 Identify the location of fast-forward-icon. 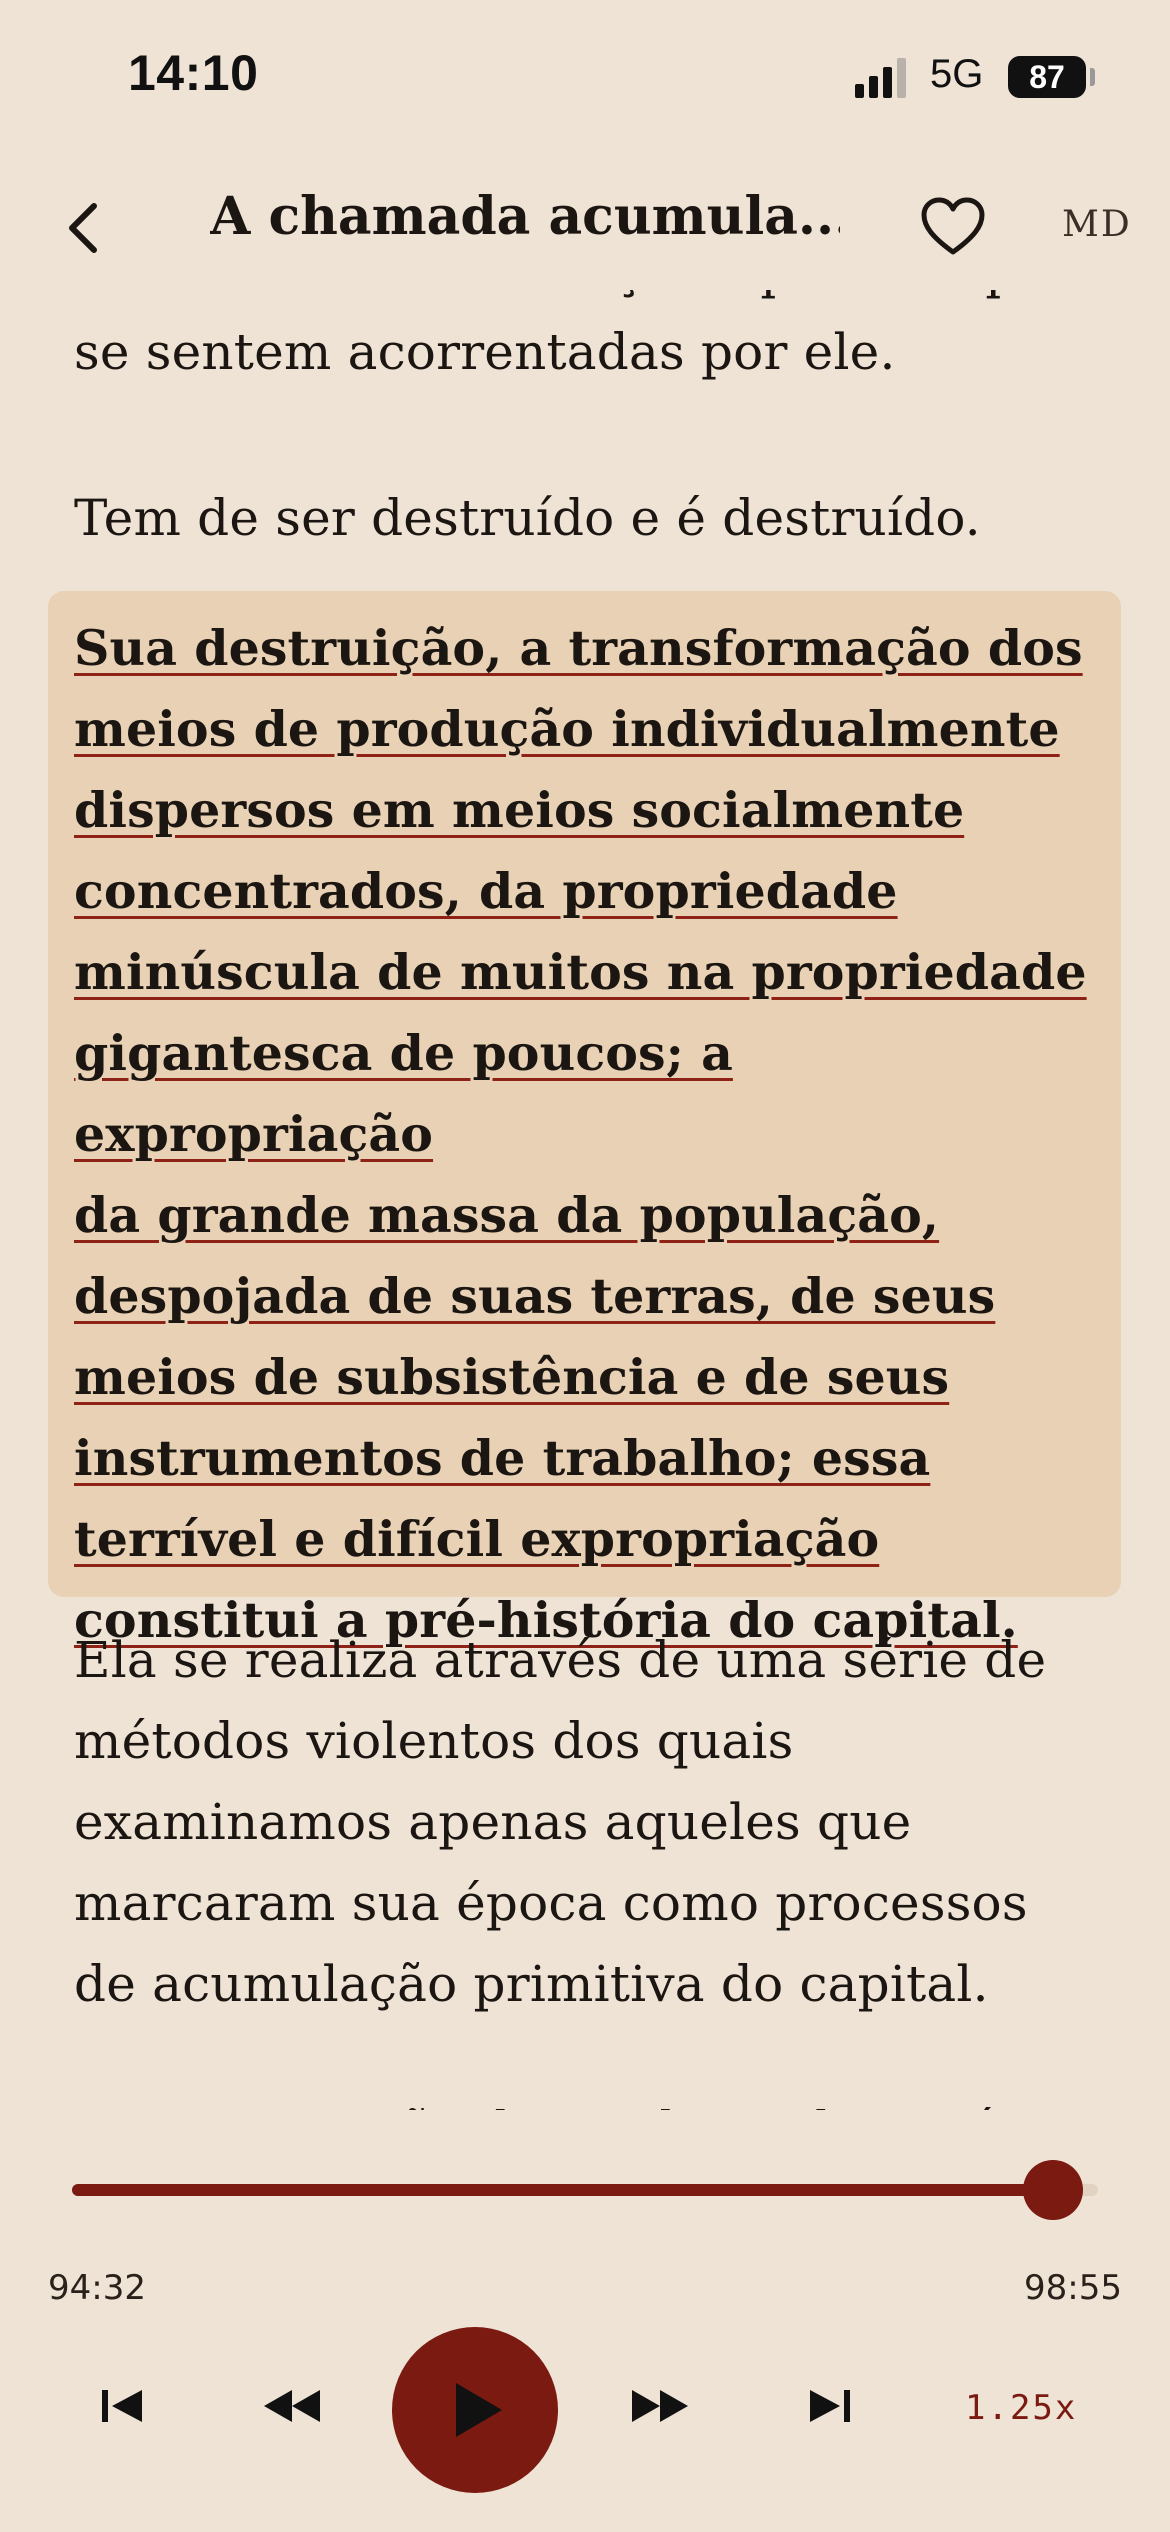
(660, 2406).